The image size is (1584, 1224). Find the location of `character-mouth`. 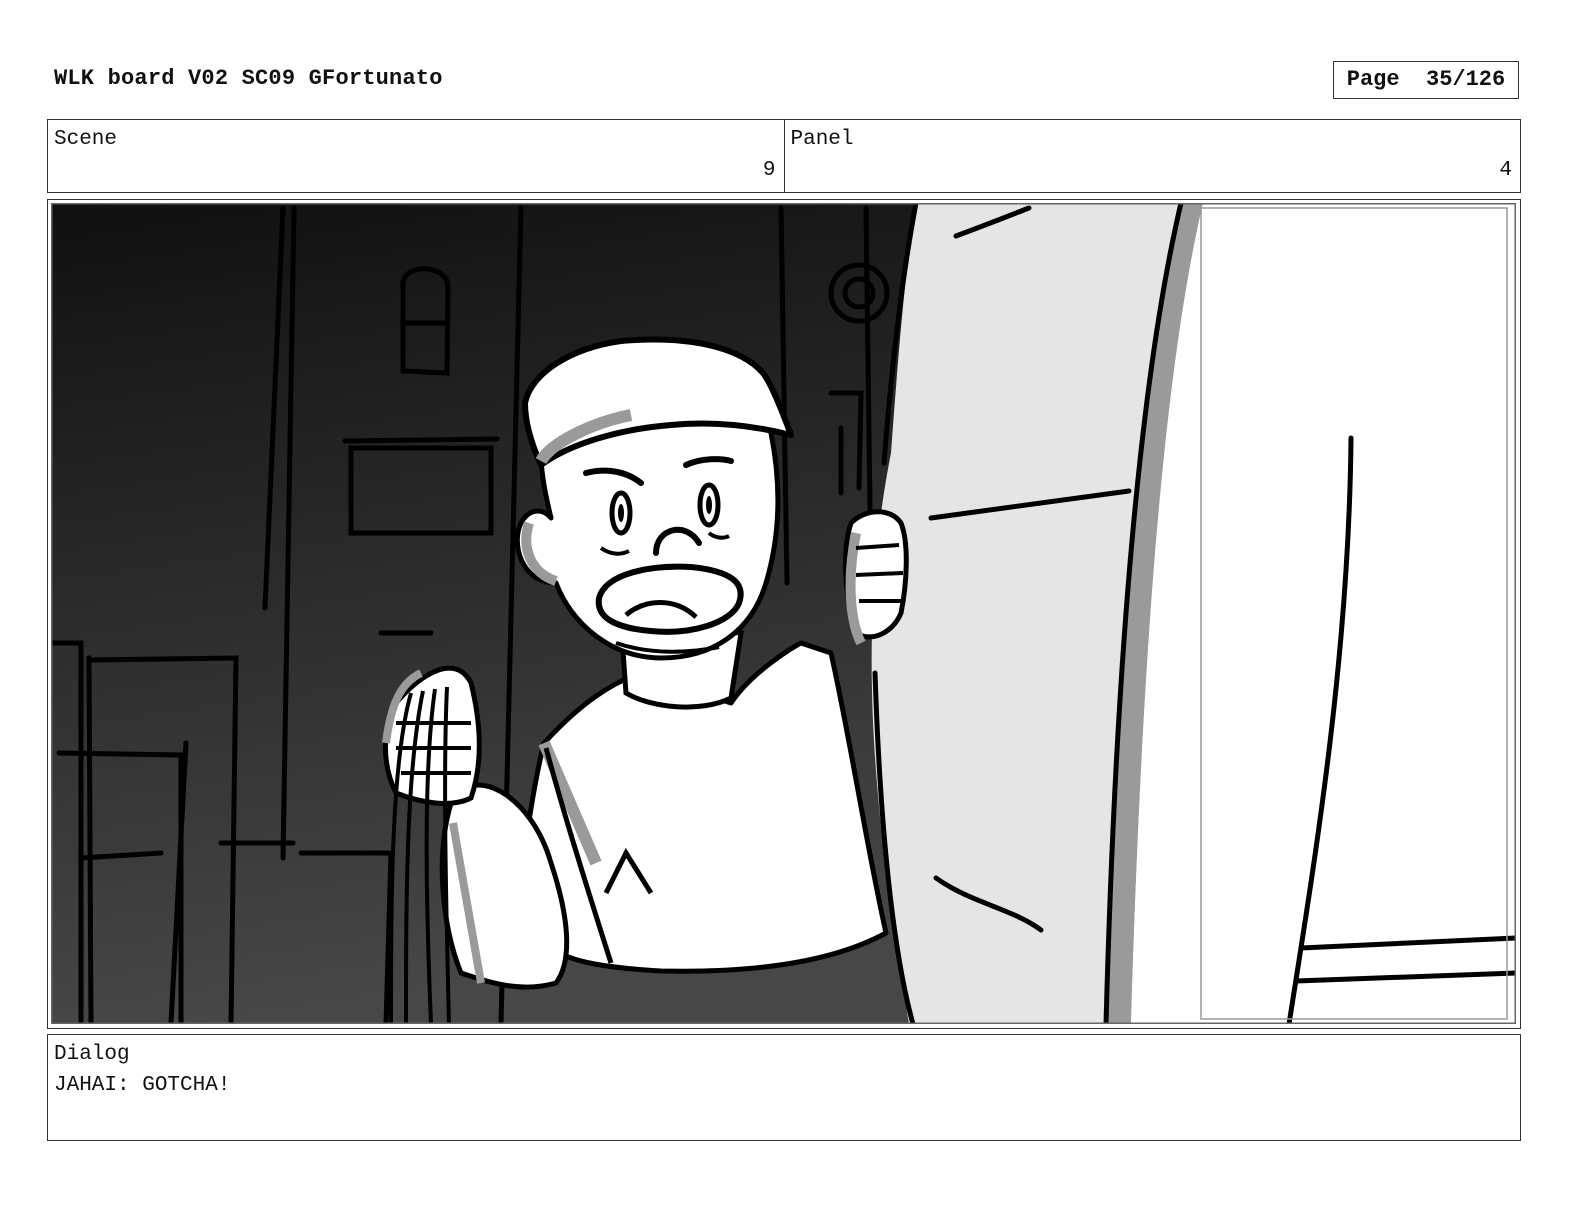

character-mouth is located at coordinates (669, 599).